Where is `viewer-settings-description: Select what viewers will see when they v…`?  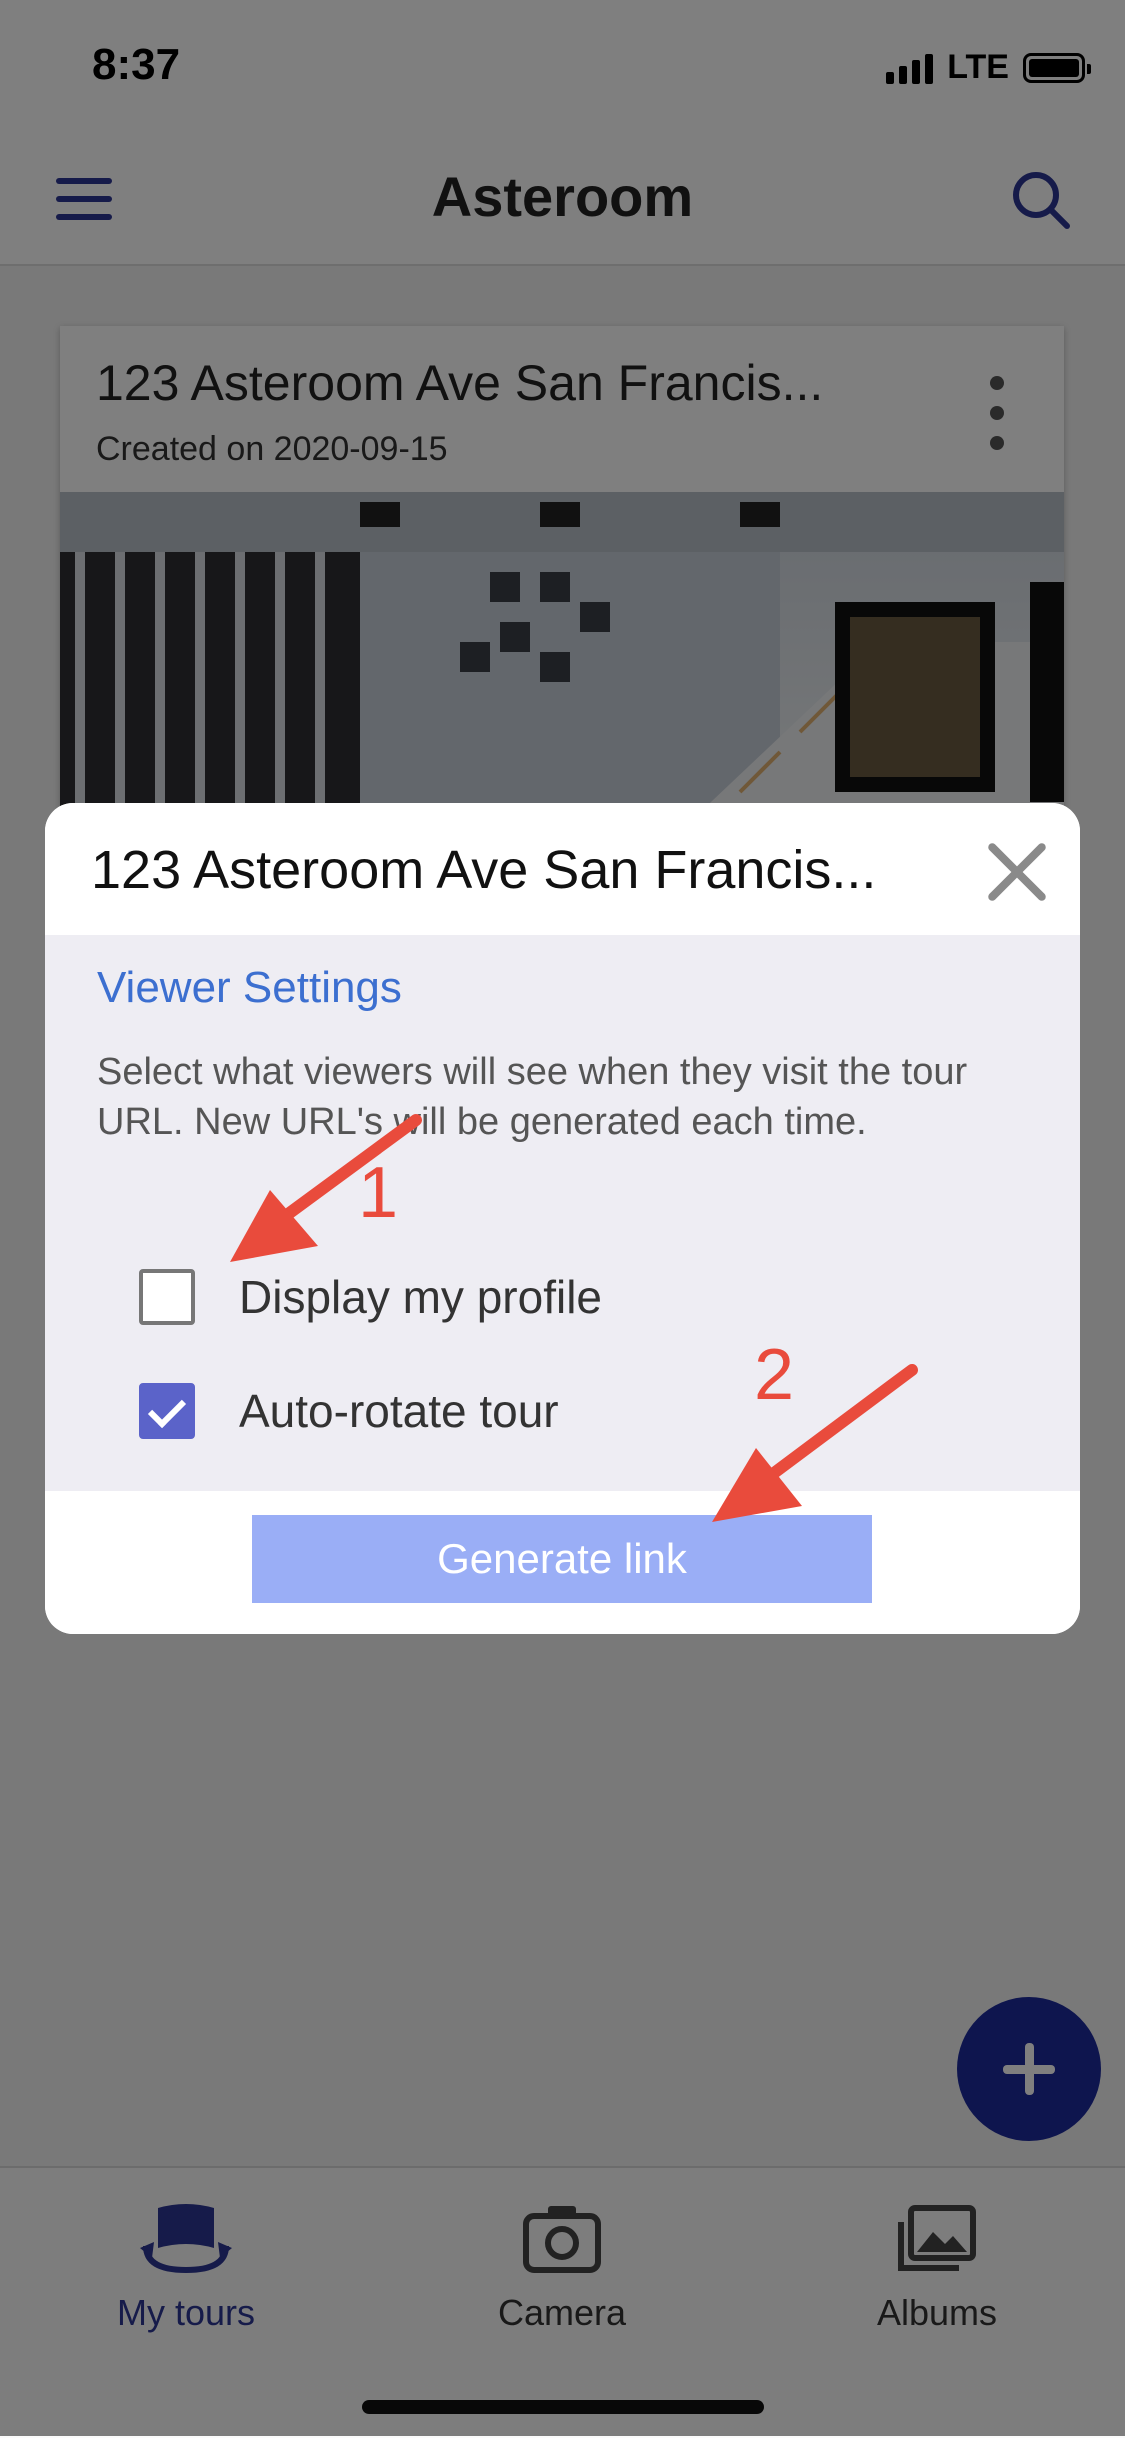 viewer-settings-description: Select what viewers will see when they v… is located at coordinates (532, 1097).